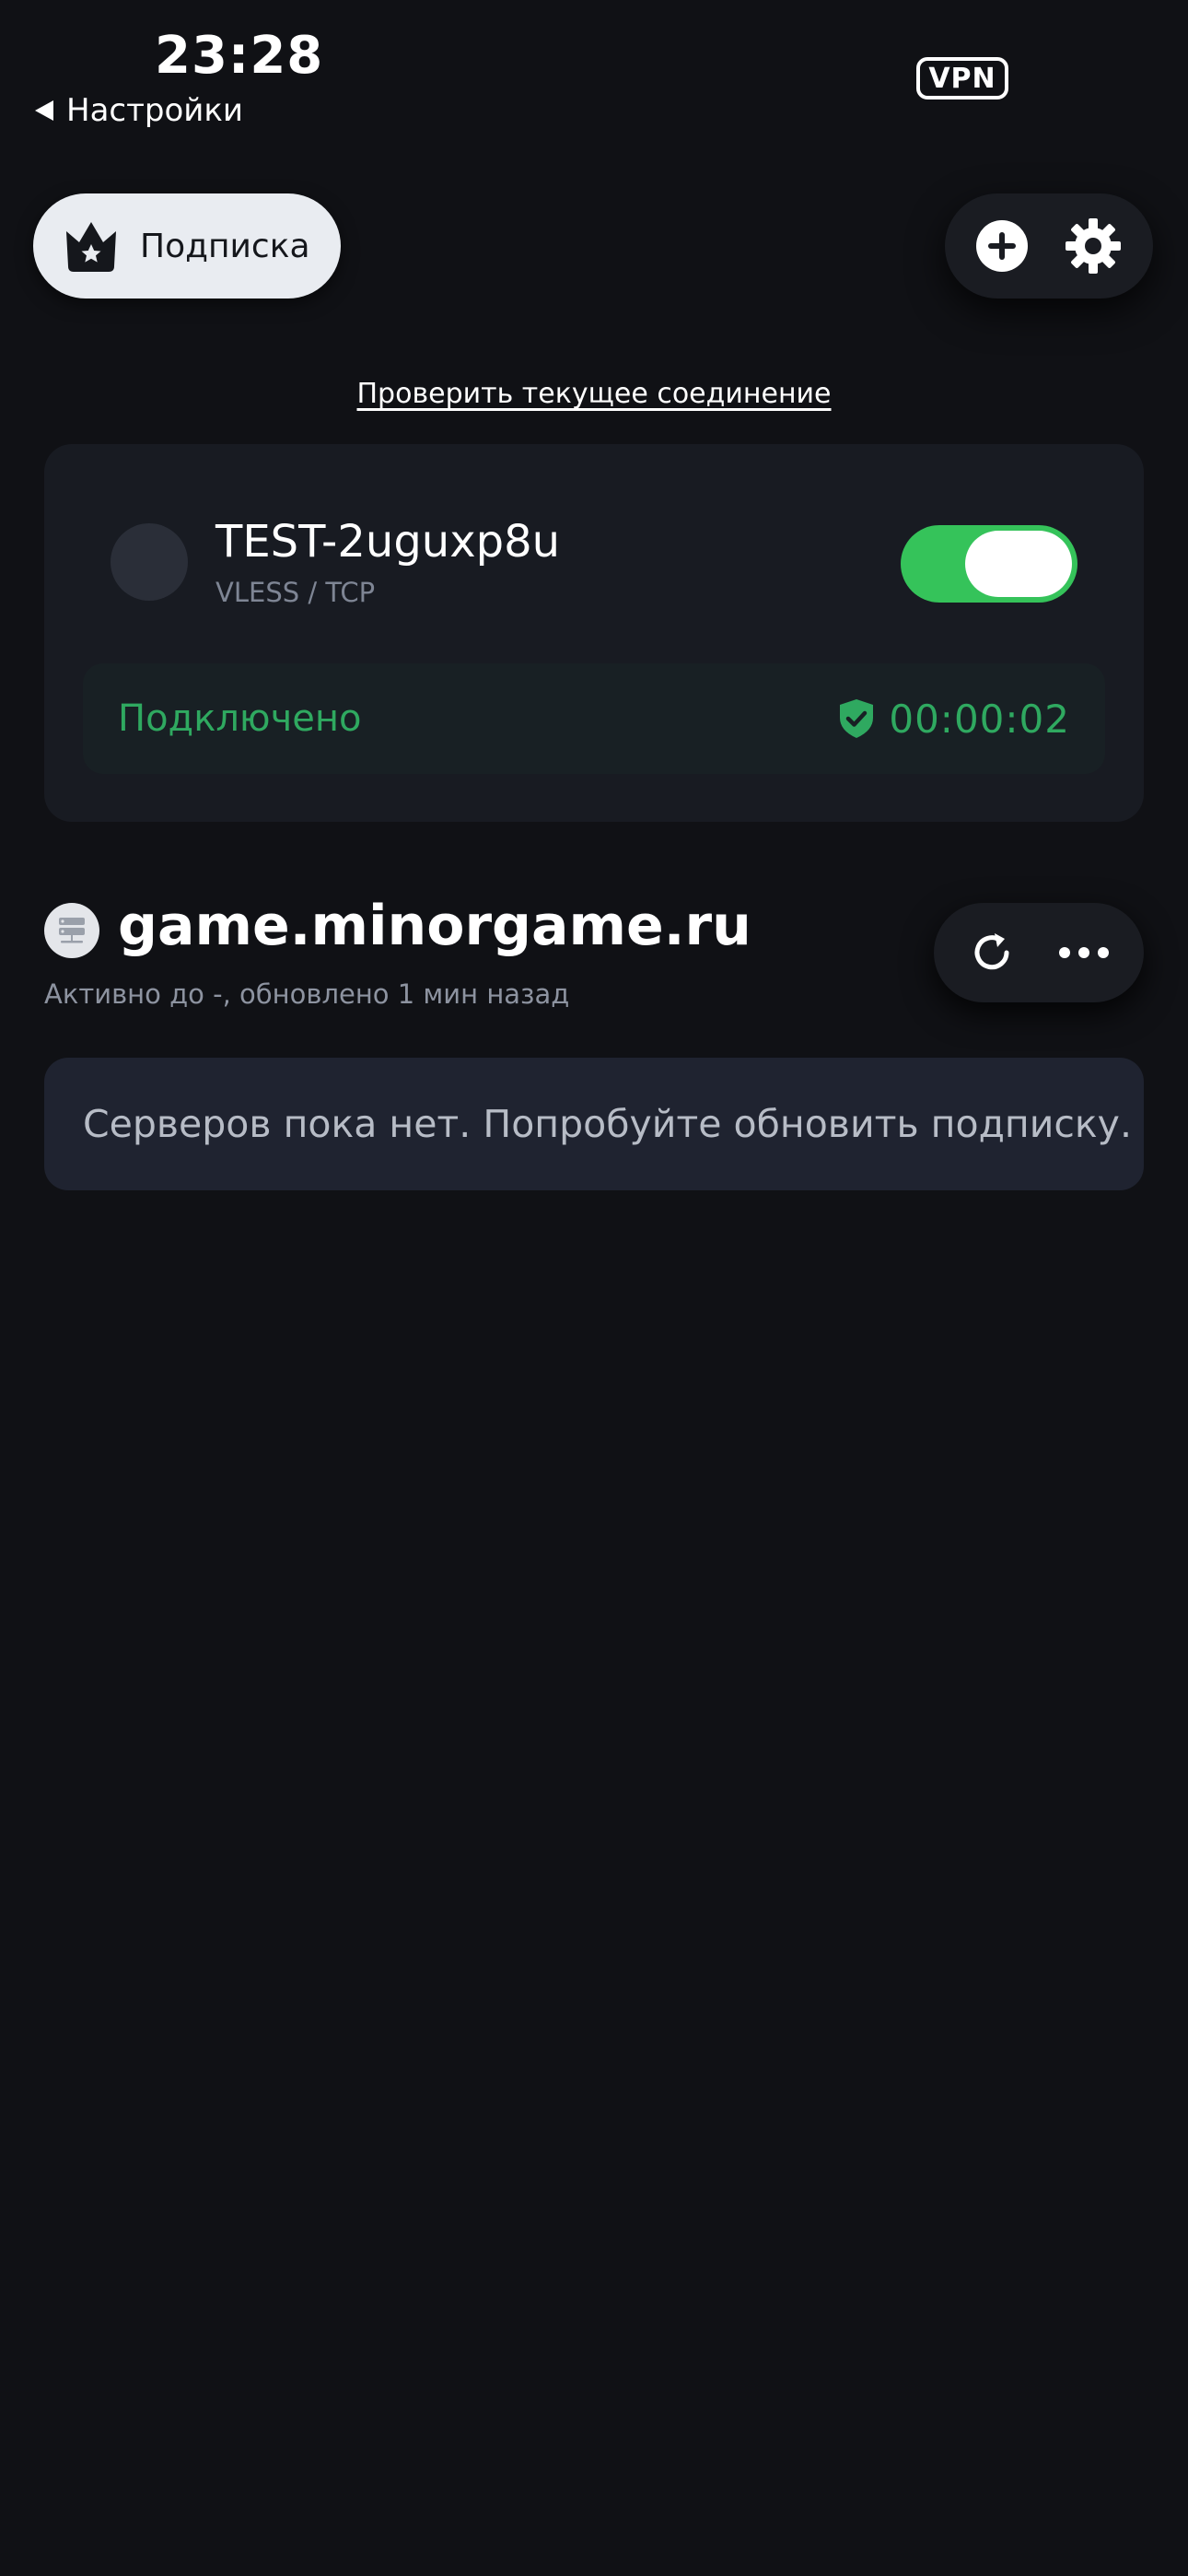 Image resolution: width=1188 pixels, height=2576 pixels. Describe the element at coordinates (149, 562) in the screenshot. I see `server-avatar` at that location.